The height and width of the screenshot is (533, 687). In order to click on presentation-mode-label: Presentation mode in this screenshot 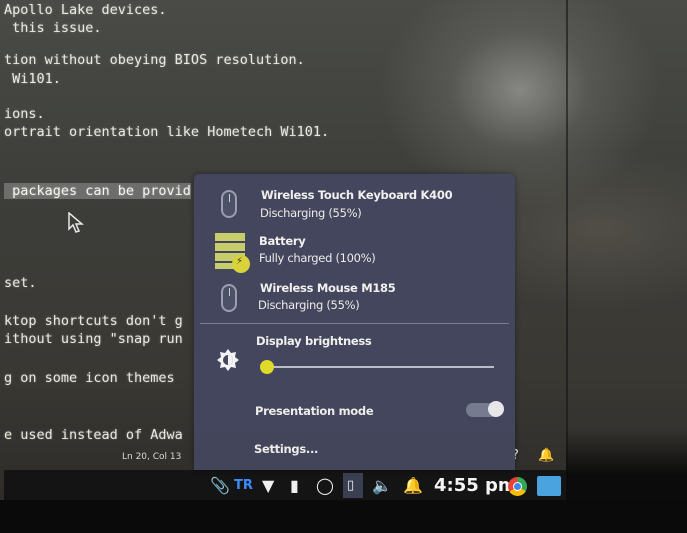, I will do `click(314, 411)`.